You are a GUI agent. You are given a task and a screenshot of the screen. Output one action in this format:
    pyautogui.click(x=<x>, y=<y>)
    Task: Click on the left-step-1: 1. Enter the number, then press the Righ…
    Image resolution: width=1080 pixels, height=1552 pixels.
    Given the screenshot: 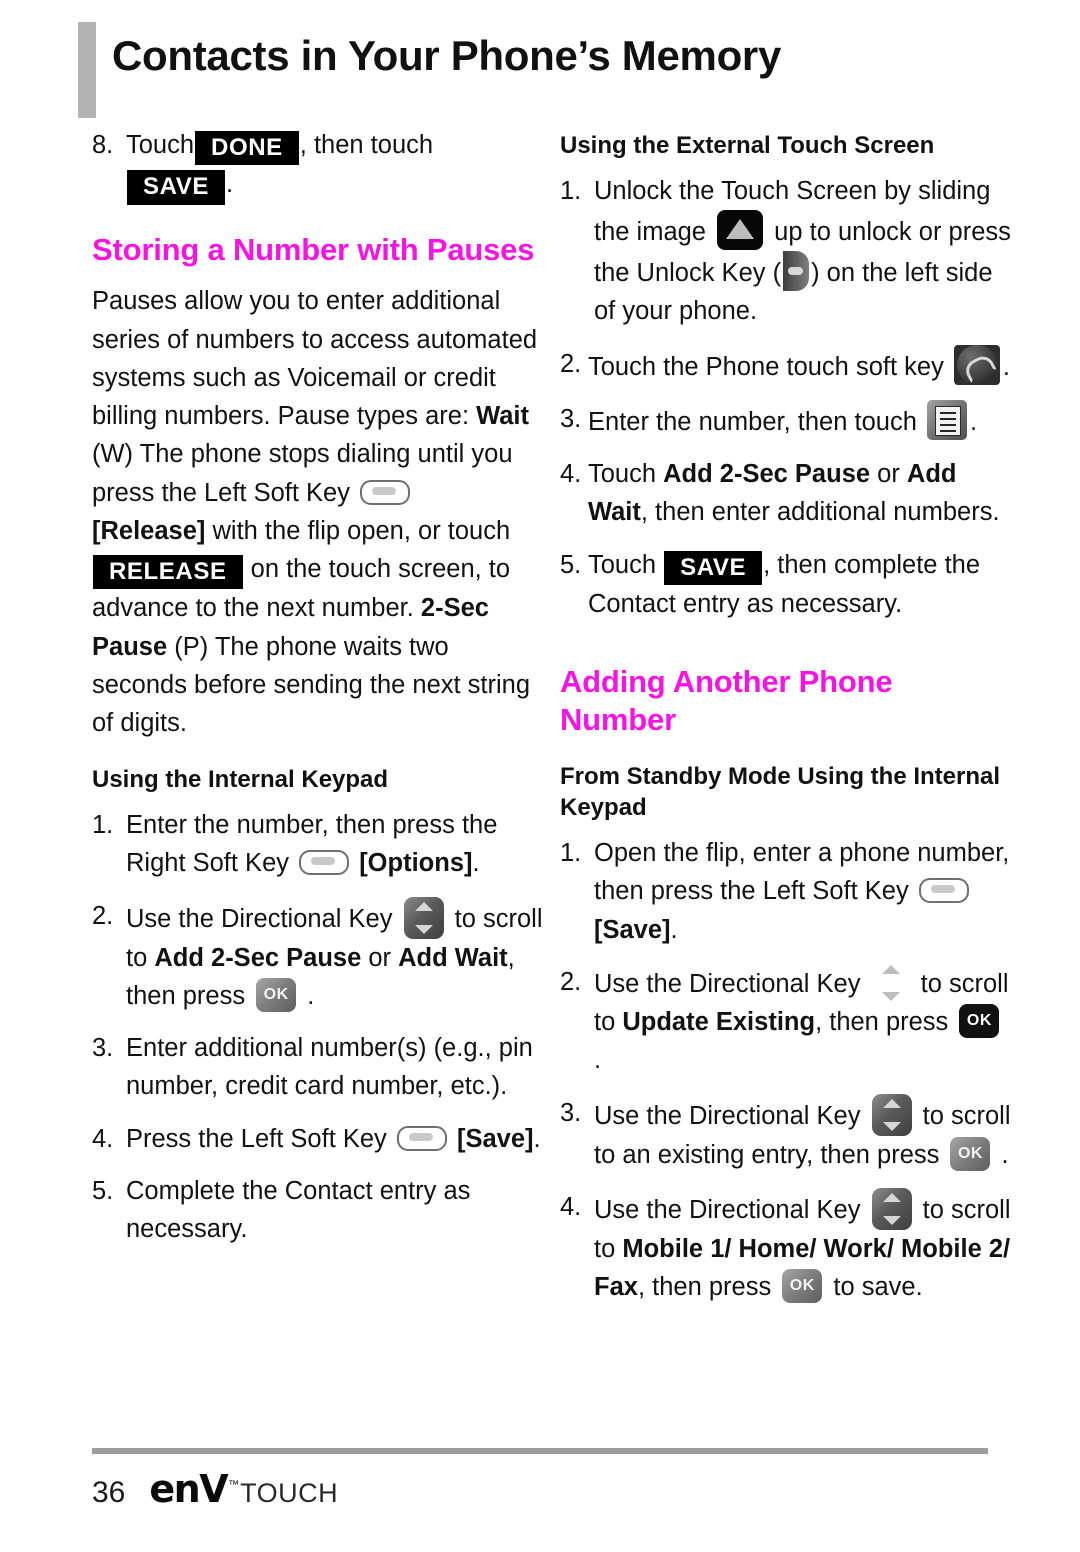 What is the action you would take?
    pyautogui.click(x=319, y=844)
    